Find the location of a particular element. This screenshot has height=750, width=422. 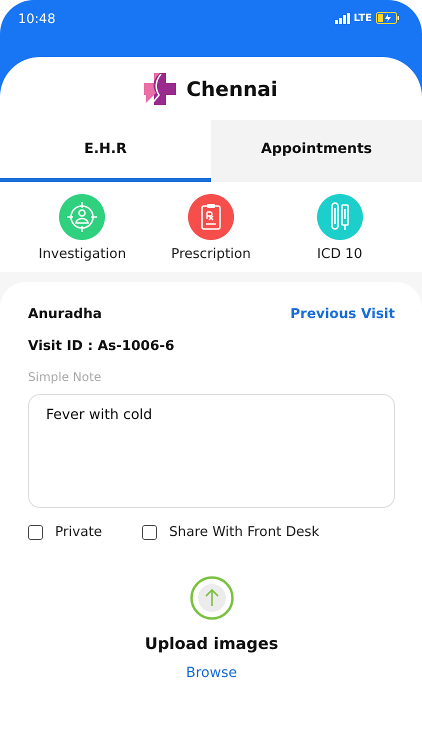

signal-icon is located at coordinates (342, 18).